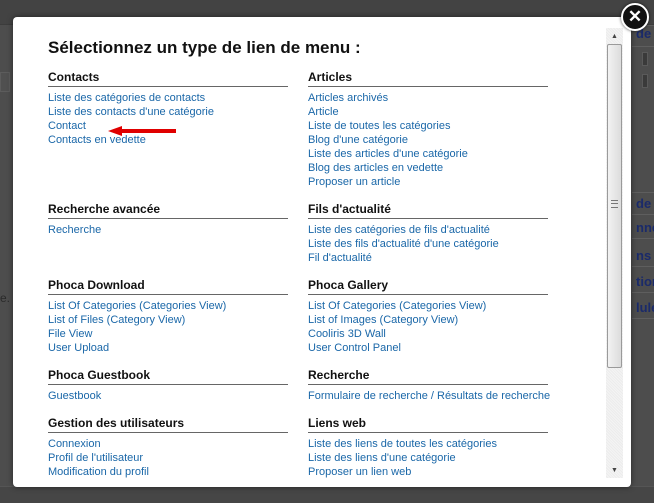  What do you see at coordinates (428, 182) in the screenshot?
I see `list-item: Proposer un article` at bounding box center [428, 182].